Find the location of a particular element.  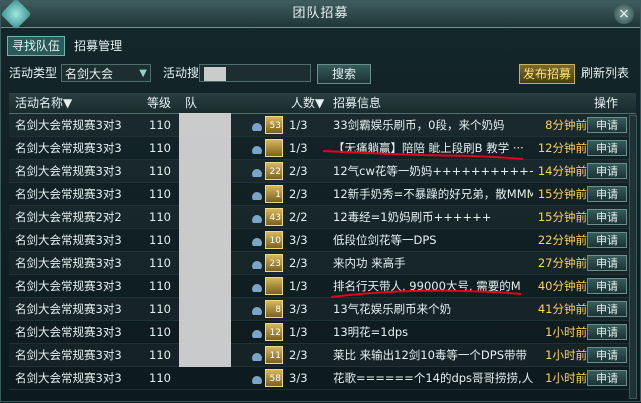

annotation-overlay is located at coordinates (423, 224).